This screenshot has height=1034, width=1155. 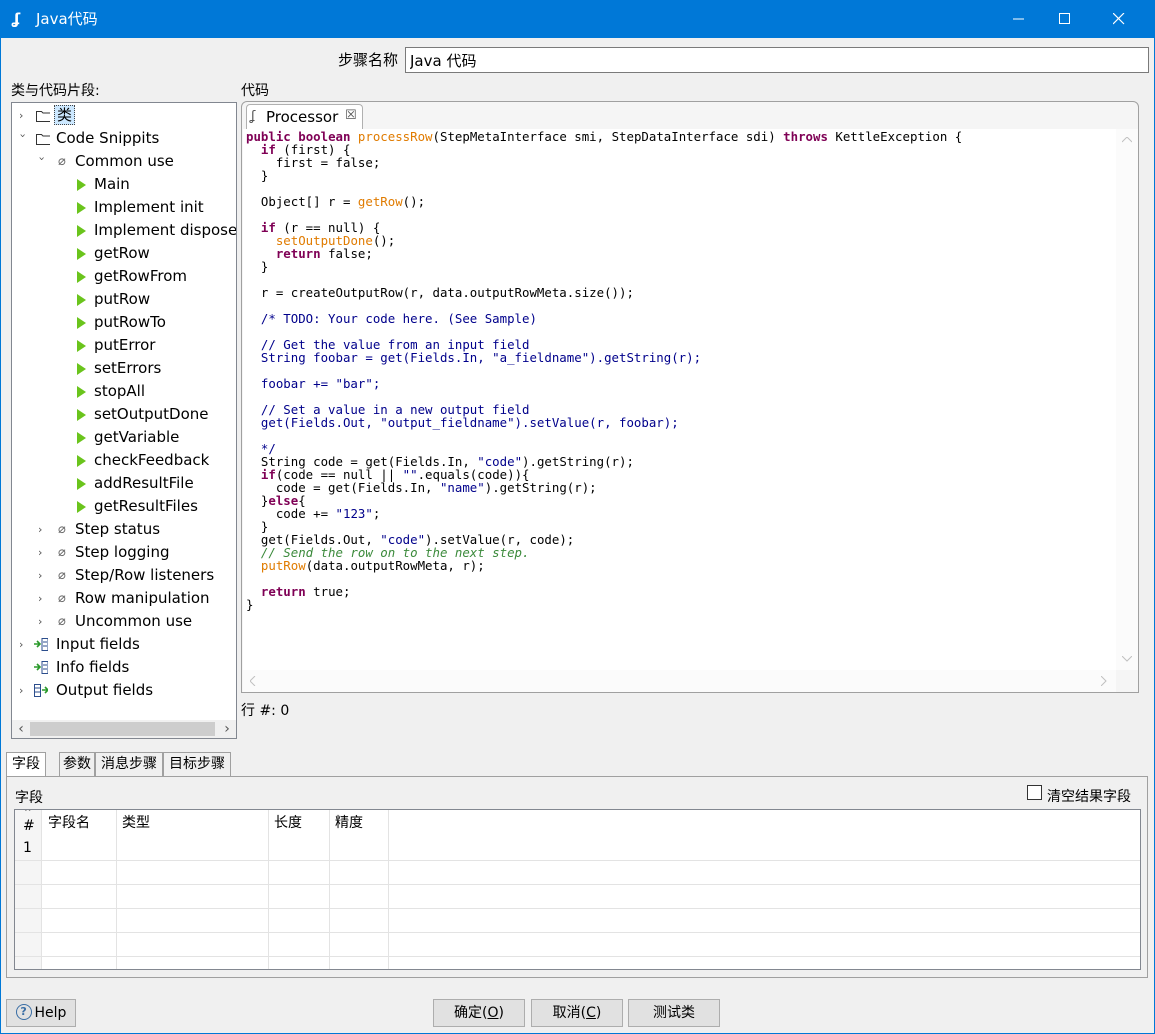 I want to click on tree-item-implement-init: Implement init, so click(x=124, y=207).